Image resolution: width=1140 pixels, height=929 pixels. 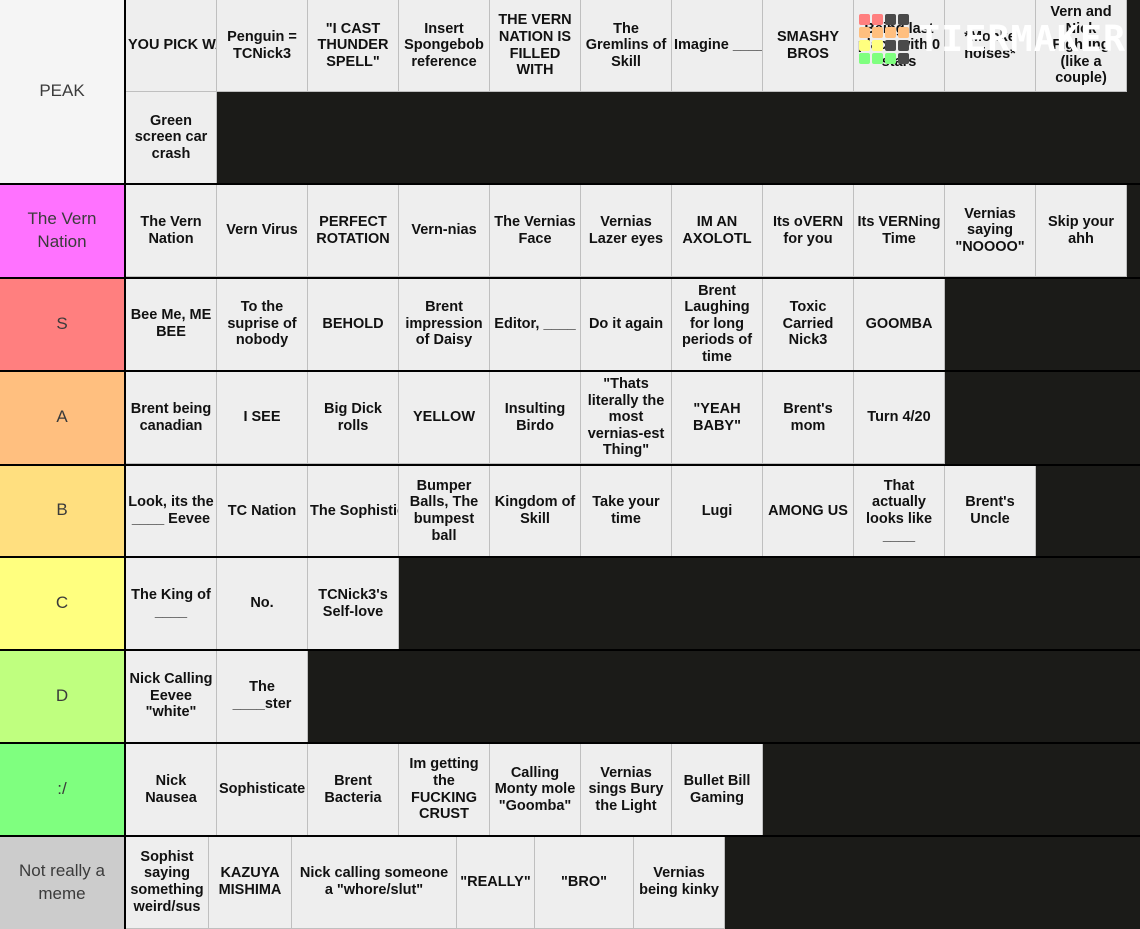 I want to click on tier-label-text: The Vern Nation, so click(x=62, y=229).